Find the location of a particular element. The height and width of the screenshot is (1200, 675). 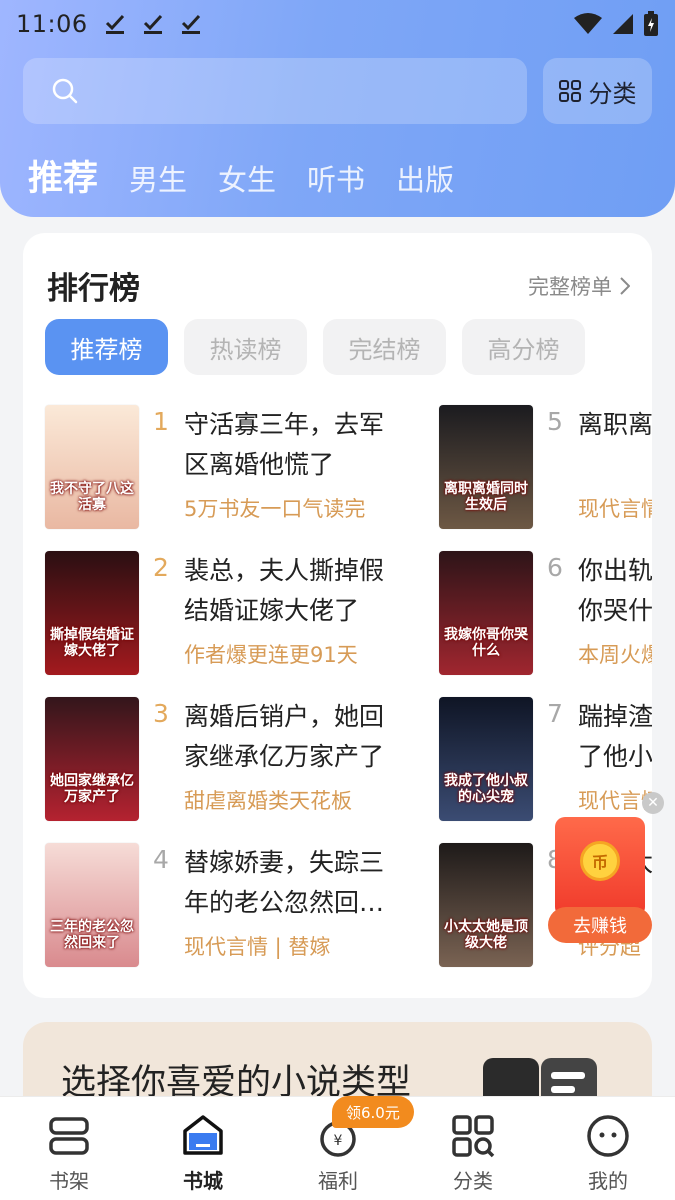

status-icons is located at coordinates (616, 24).